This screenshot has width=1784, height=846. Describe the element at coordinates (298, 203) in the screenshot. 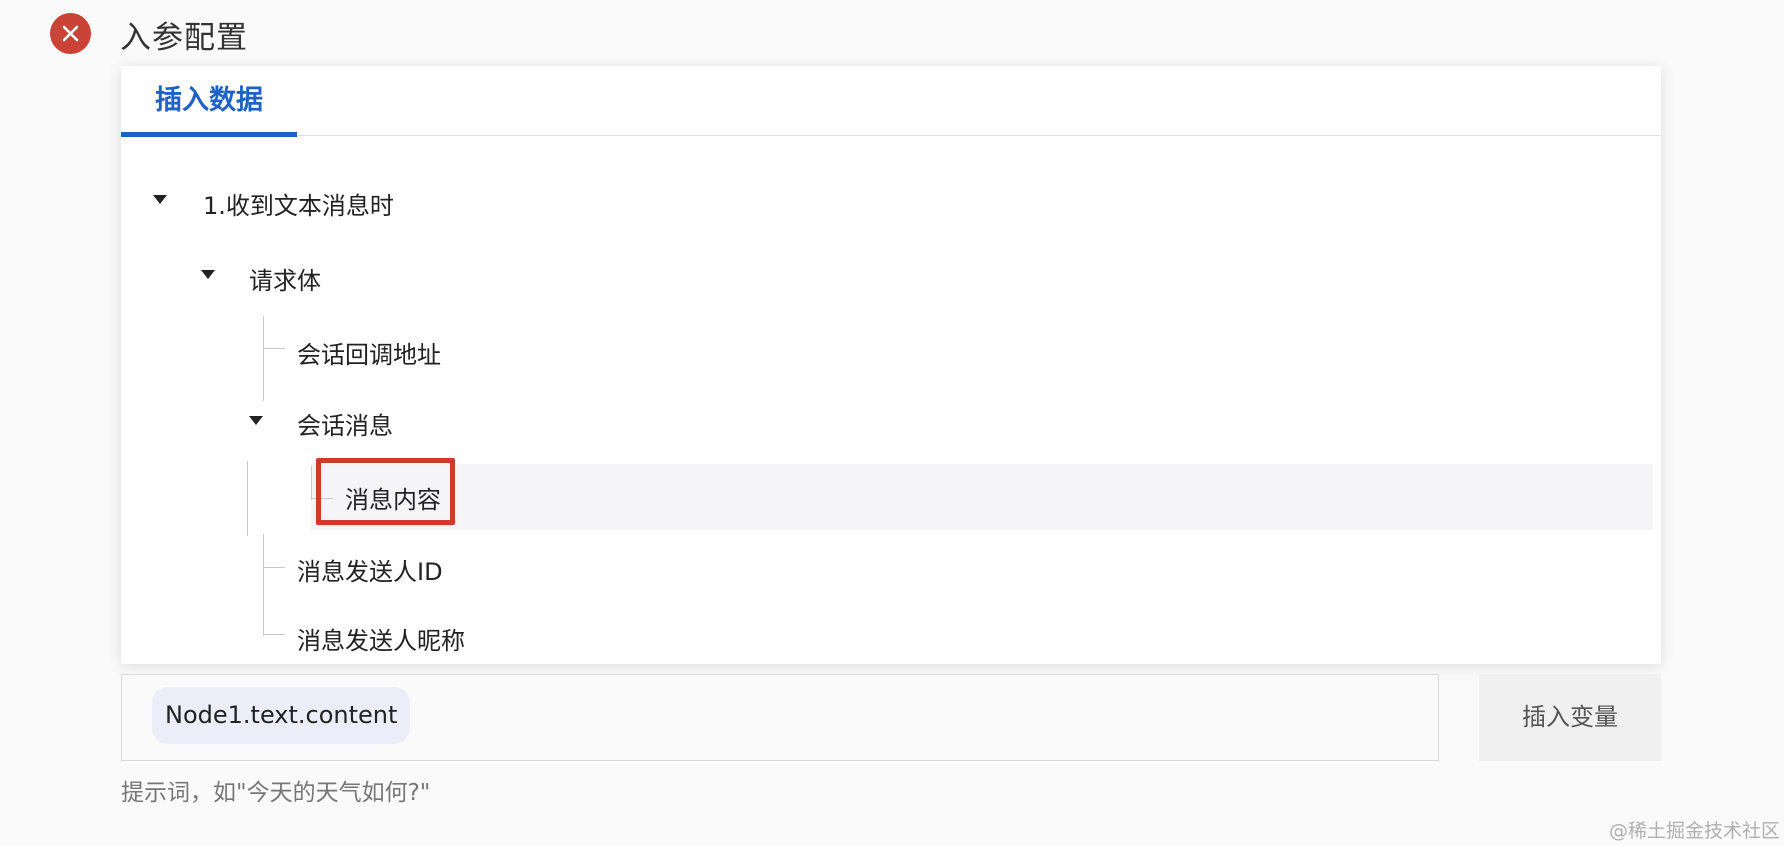

I see `tree-node-root: 1.收到文本消息时` at that location.